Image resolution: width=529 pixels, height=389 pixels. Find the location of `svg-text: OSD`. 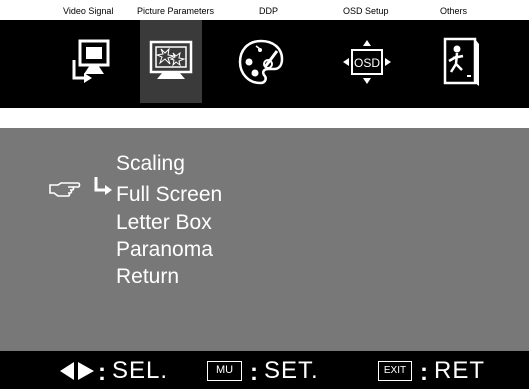

svg-text: OSD is located at coordinates (367, 63).